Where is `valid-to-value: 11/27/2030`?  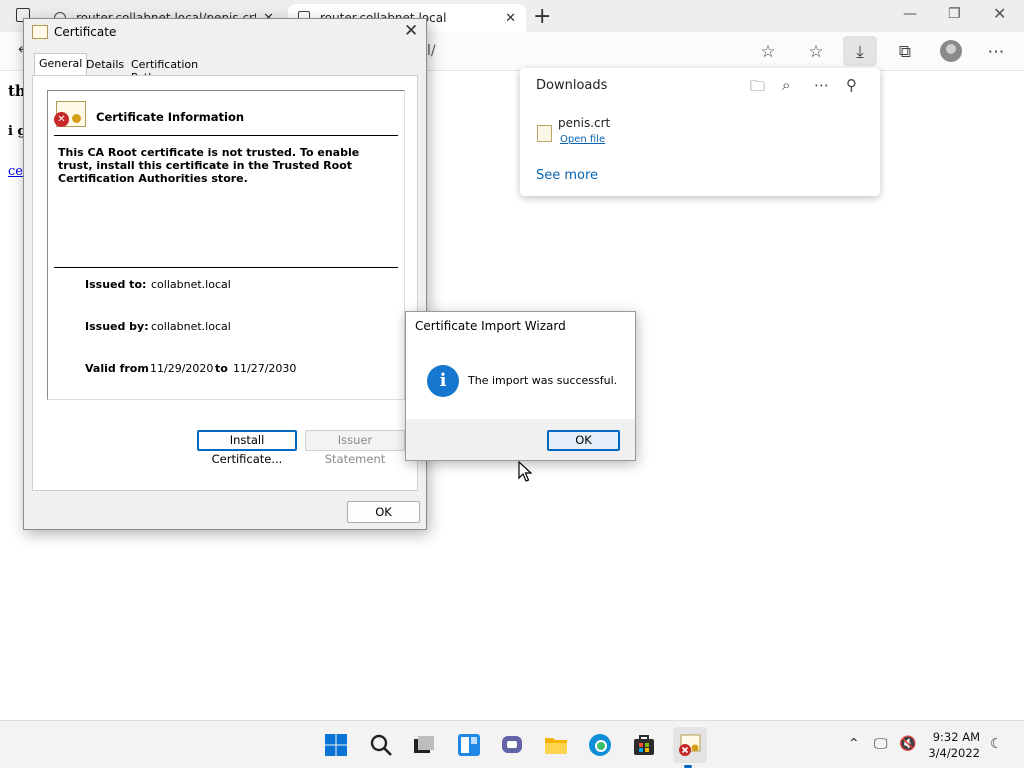 valid-to-value: 11/27/2030 is located at coordinates (265, 368).